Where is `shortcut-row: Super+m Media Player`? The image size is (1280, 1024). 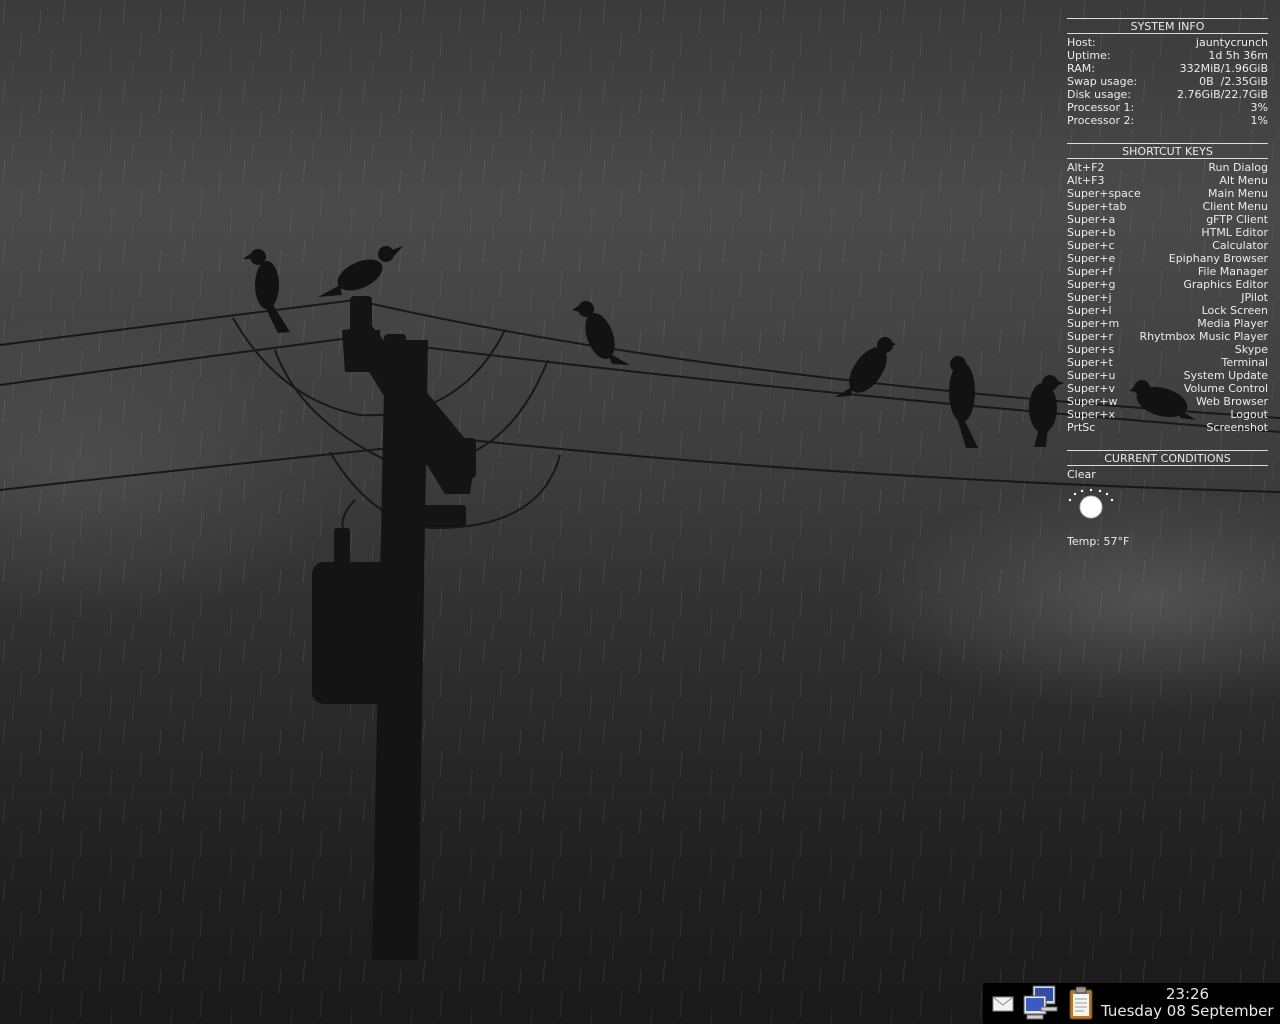 shortcut-row: Super+m Media Player is located at coordinates (1167, 323).